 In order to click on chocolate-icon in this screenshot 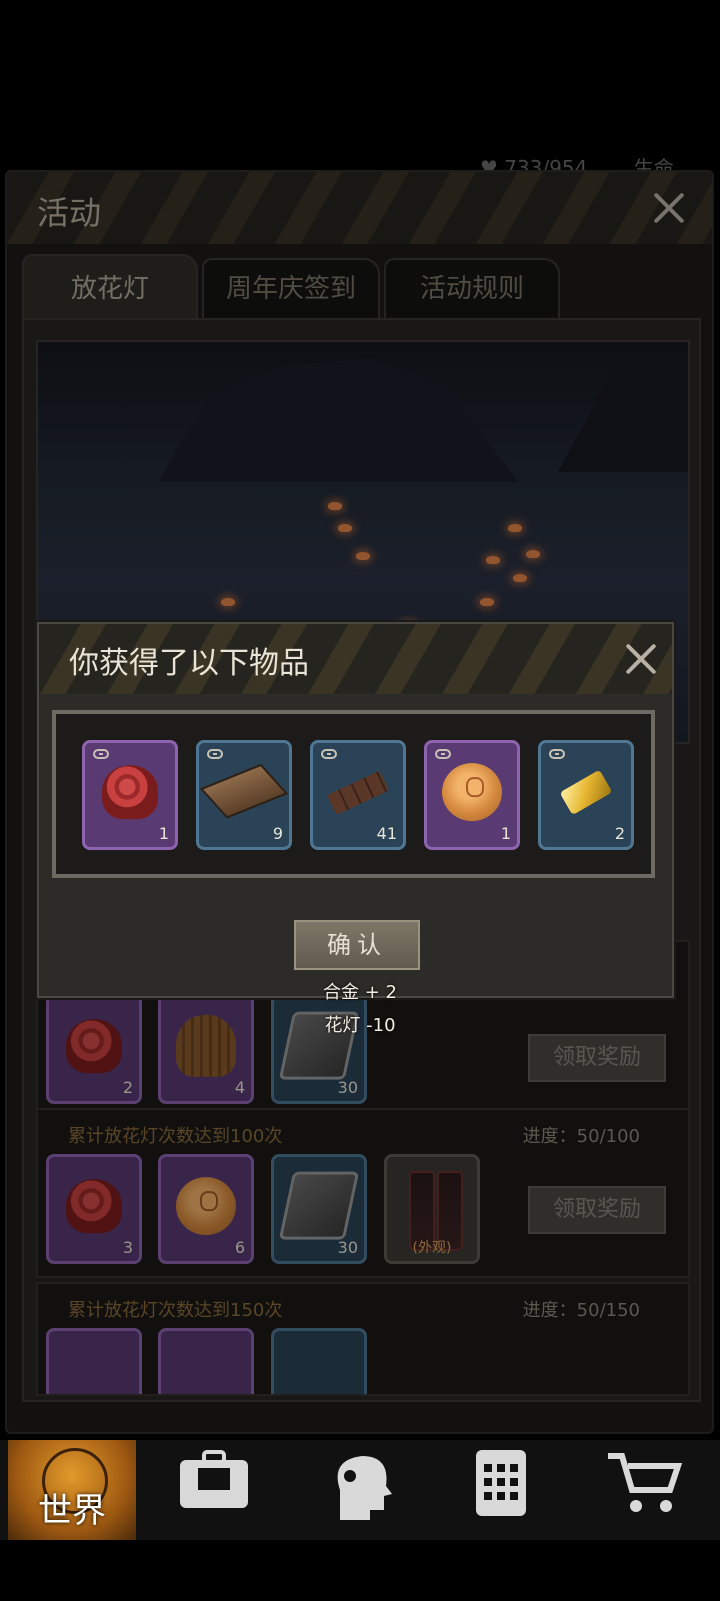, I will do `click(358, 793)`.